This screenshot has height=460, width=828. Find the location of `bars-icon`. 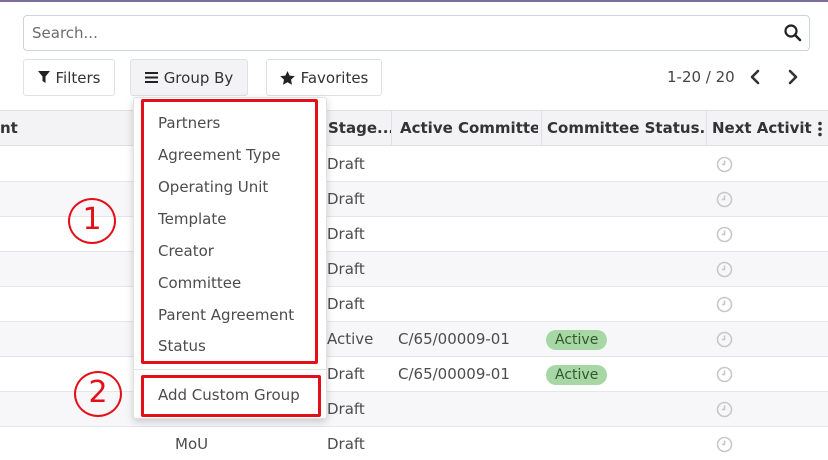

bars-icon is located at coordinates (151, 77).